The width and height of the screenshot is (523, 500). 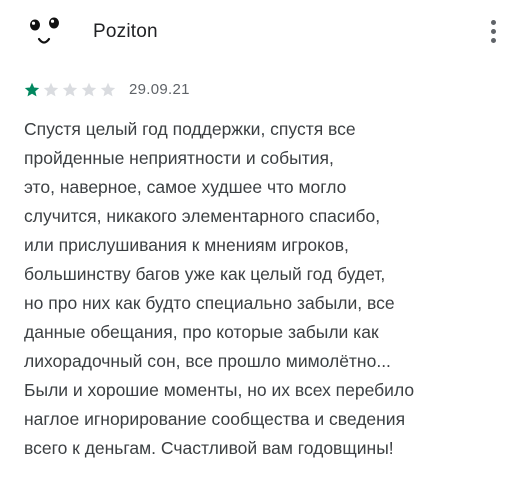 I want to click on review-text-line: Спустя целый год поддержки, спустя все, so click(x=190, y=129).